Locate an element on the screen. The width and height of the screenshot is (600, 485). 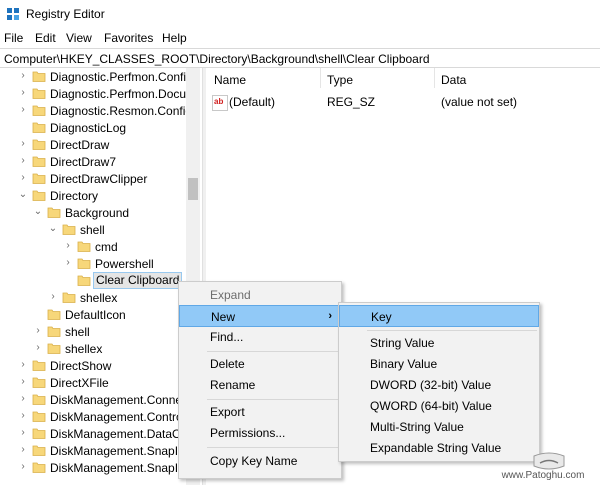
menu-item-rename: Rename is located at coordinates (260, 385).